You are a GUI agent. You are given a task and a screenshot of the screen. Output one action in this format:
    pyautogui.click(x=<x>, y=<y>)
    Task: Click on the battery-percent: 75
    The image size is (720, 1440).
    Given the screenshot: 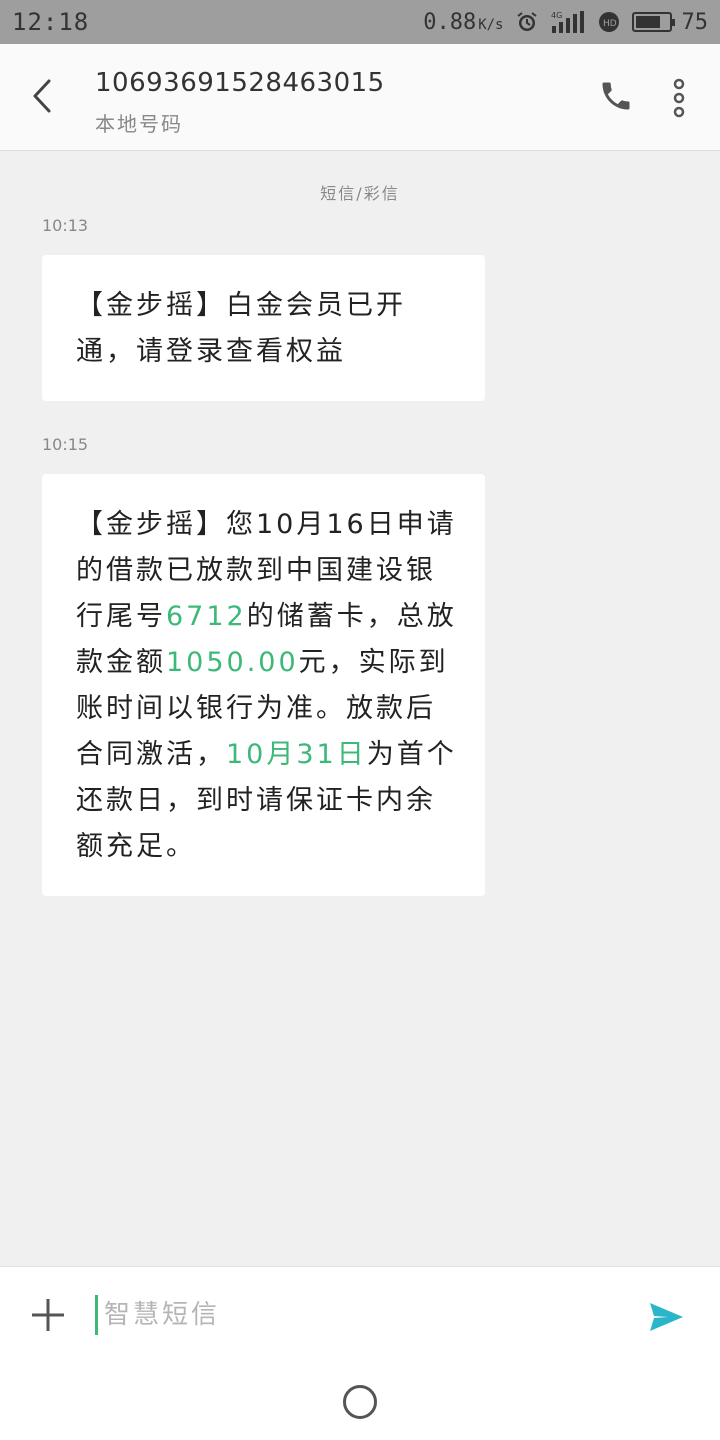 What is the action you would take?
    pyautogui.click(x=695, y=22)
    